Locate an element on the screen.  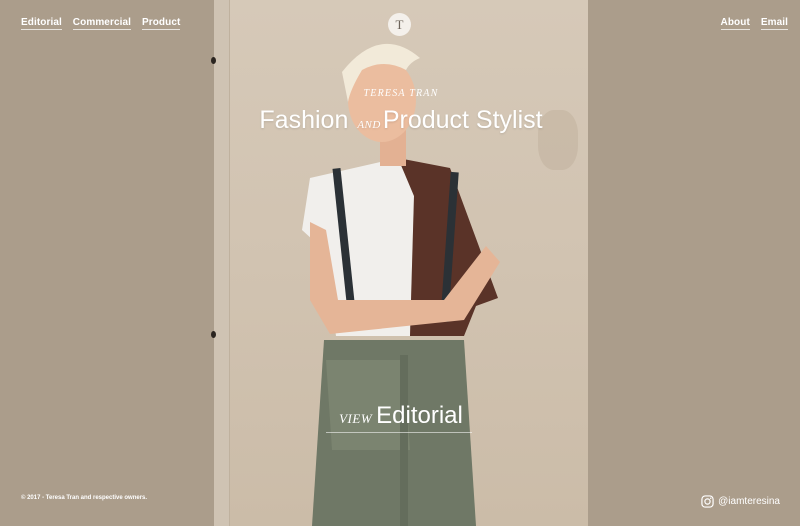
primary-nav: Editorial Commercial Product is located at coordinates (104, 23).